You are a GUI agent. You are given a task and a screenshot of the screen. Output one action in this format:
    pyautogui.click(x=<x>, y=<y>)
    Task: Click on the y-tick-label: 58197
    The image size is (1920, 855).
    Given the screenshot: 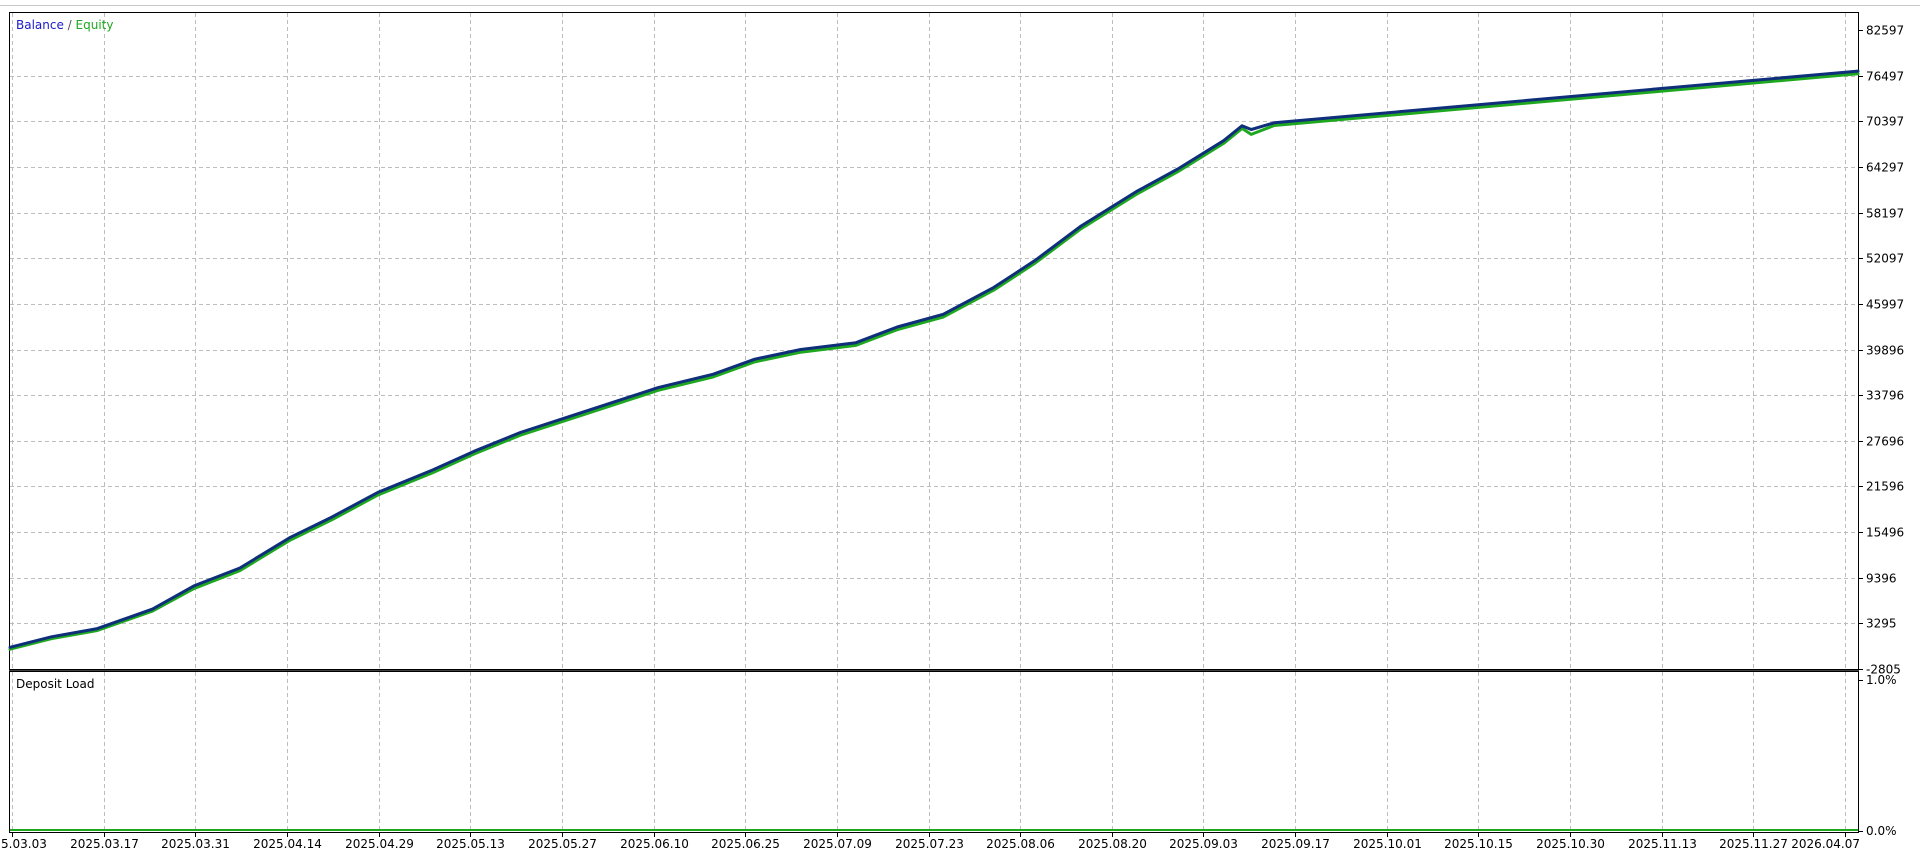 What is the action you would take?
    pyautogui.click(x=1885, y=214)
    